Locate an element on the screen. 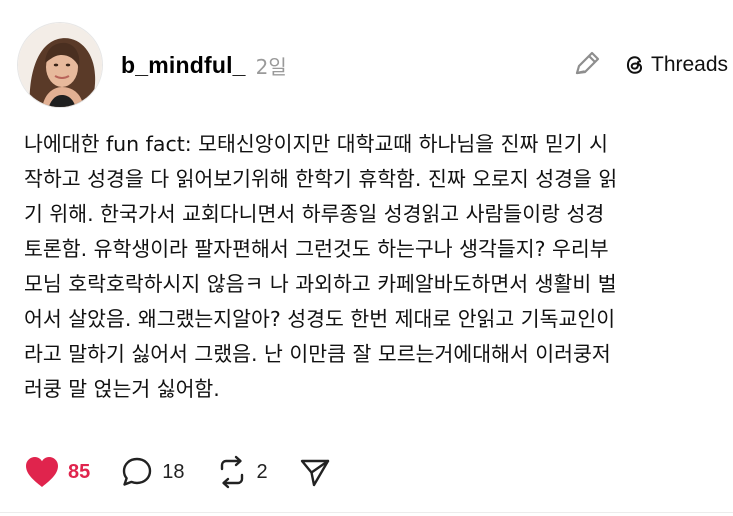 The image size is (733, 516). profile-photo is located at coordinates (60, 65).